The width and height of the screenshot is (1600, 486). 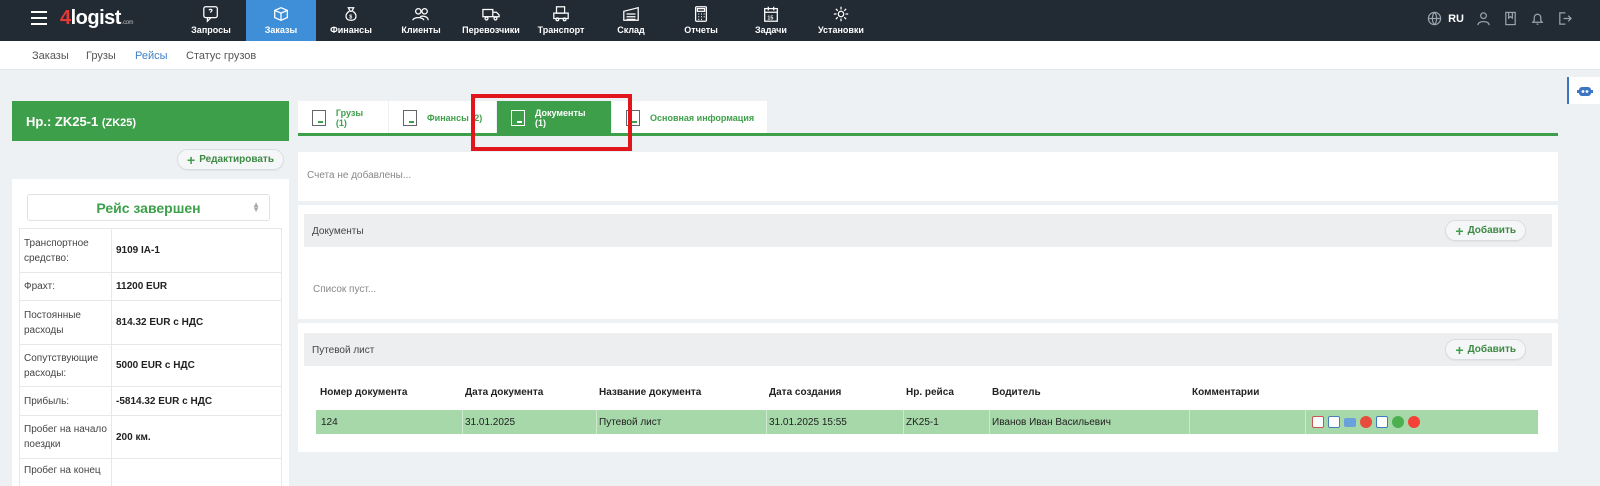 I want to click on globe-icon, so click(x=1434, y=18).